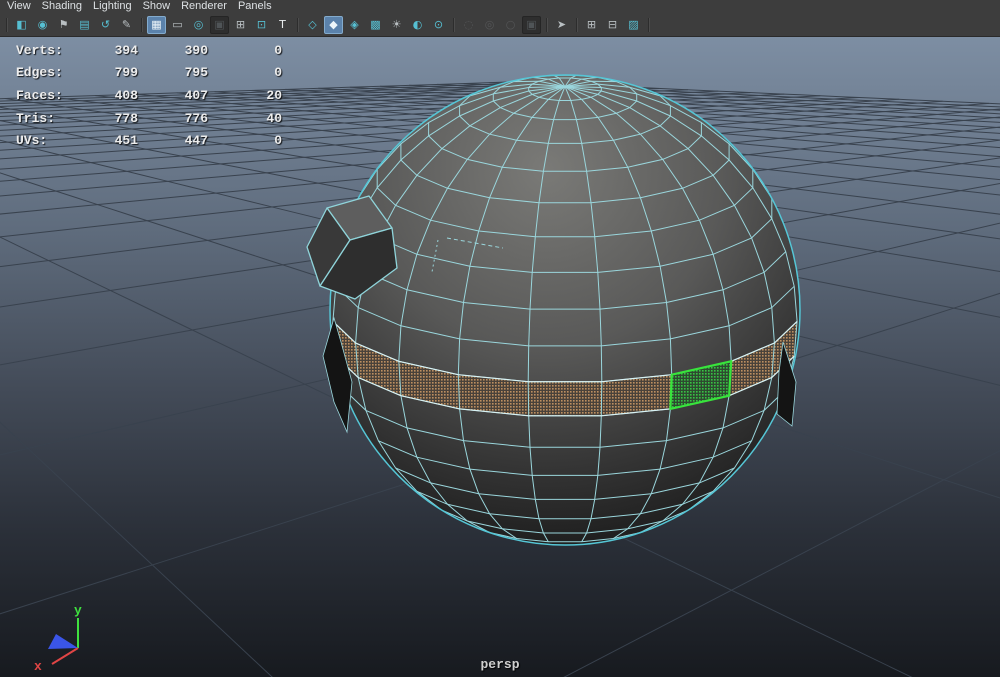 The height and width of the screenshot is (677, 1000). What do you see at coordinates (149, 73) in the screenshot?
I see `hud-row: Edges: 799 795 0` at bounding box center [149, 73].